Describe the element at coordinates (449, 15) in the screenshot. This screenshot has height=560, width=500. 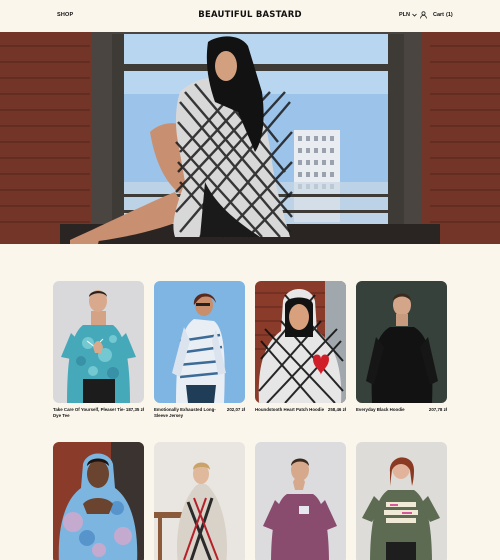
I see `cart-count: (1)` at that location.